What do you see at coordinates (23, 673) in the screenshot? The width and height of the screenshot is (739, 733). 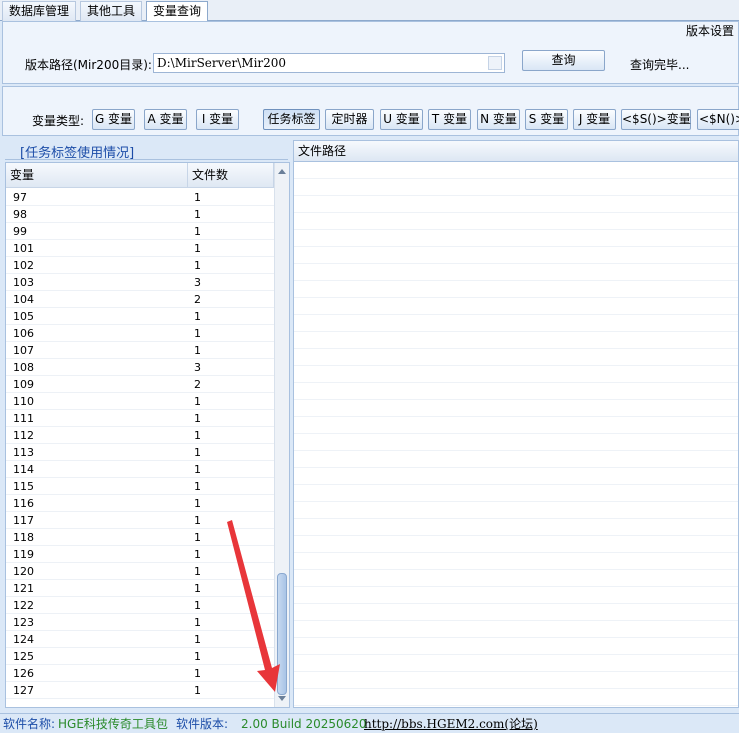 I see `variable-cell: 126` at bounding box center [23, 673].